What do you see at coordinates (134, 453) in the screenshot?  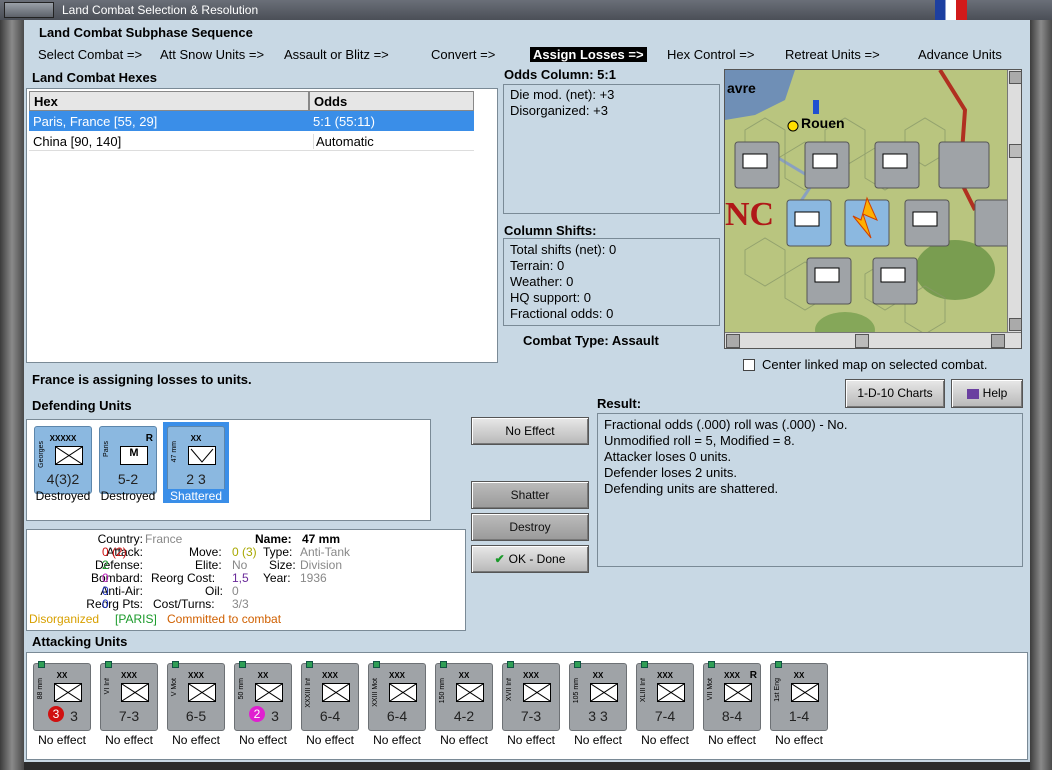 I see `unit-symbol-text: M` at bounding box center [134, 453].